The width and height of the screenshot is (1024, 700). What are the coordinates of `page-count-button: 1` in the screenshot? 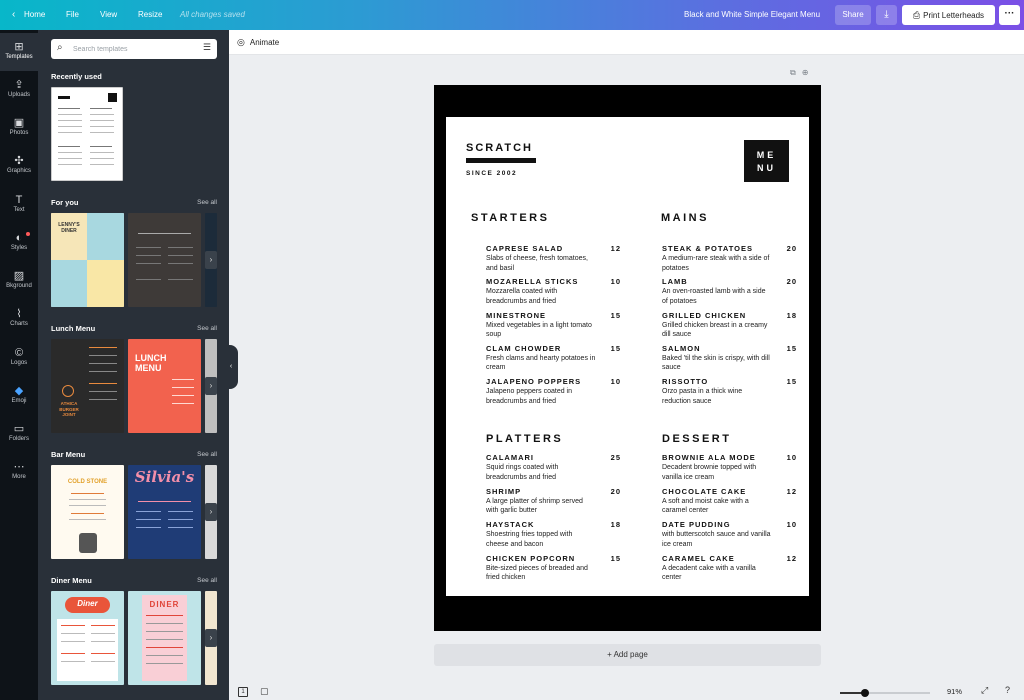 It's located at (243, 692).